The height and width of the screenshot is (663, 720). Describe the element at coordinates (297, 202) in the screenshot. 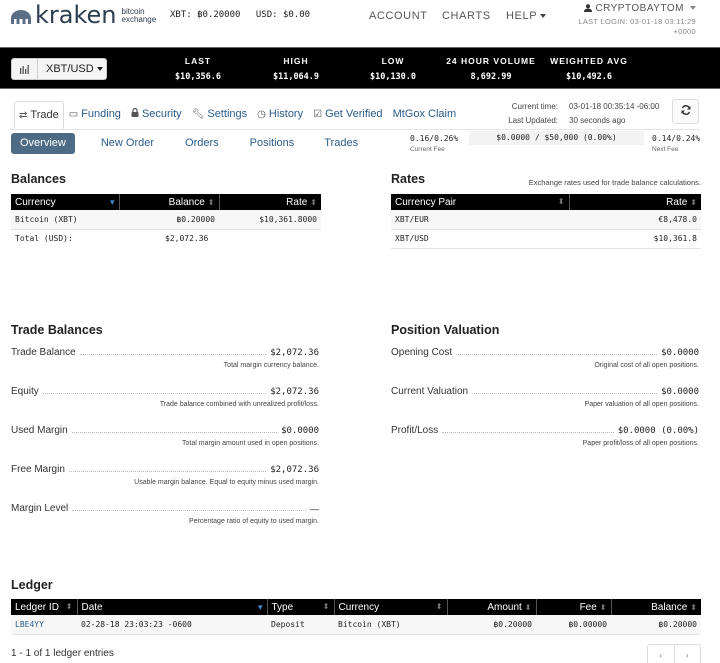

I see `header-label: Rate` at that location.